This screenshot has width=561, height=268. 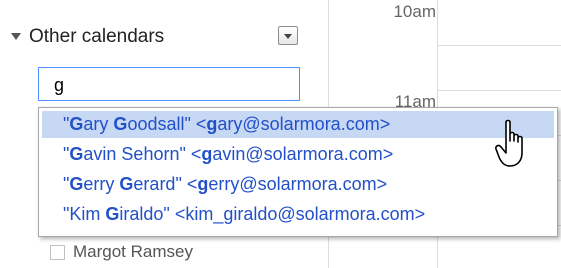 What do you see at coordinates (499, 90) in the screenshot?
I see `hour-divider` at bounding box center [499, 90].